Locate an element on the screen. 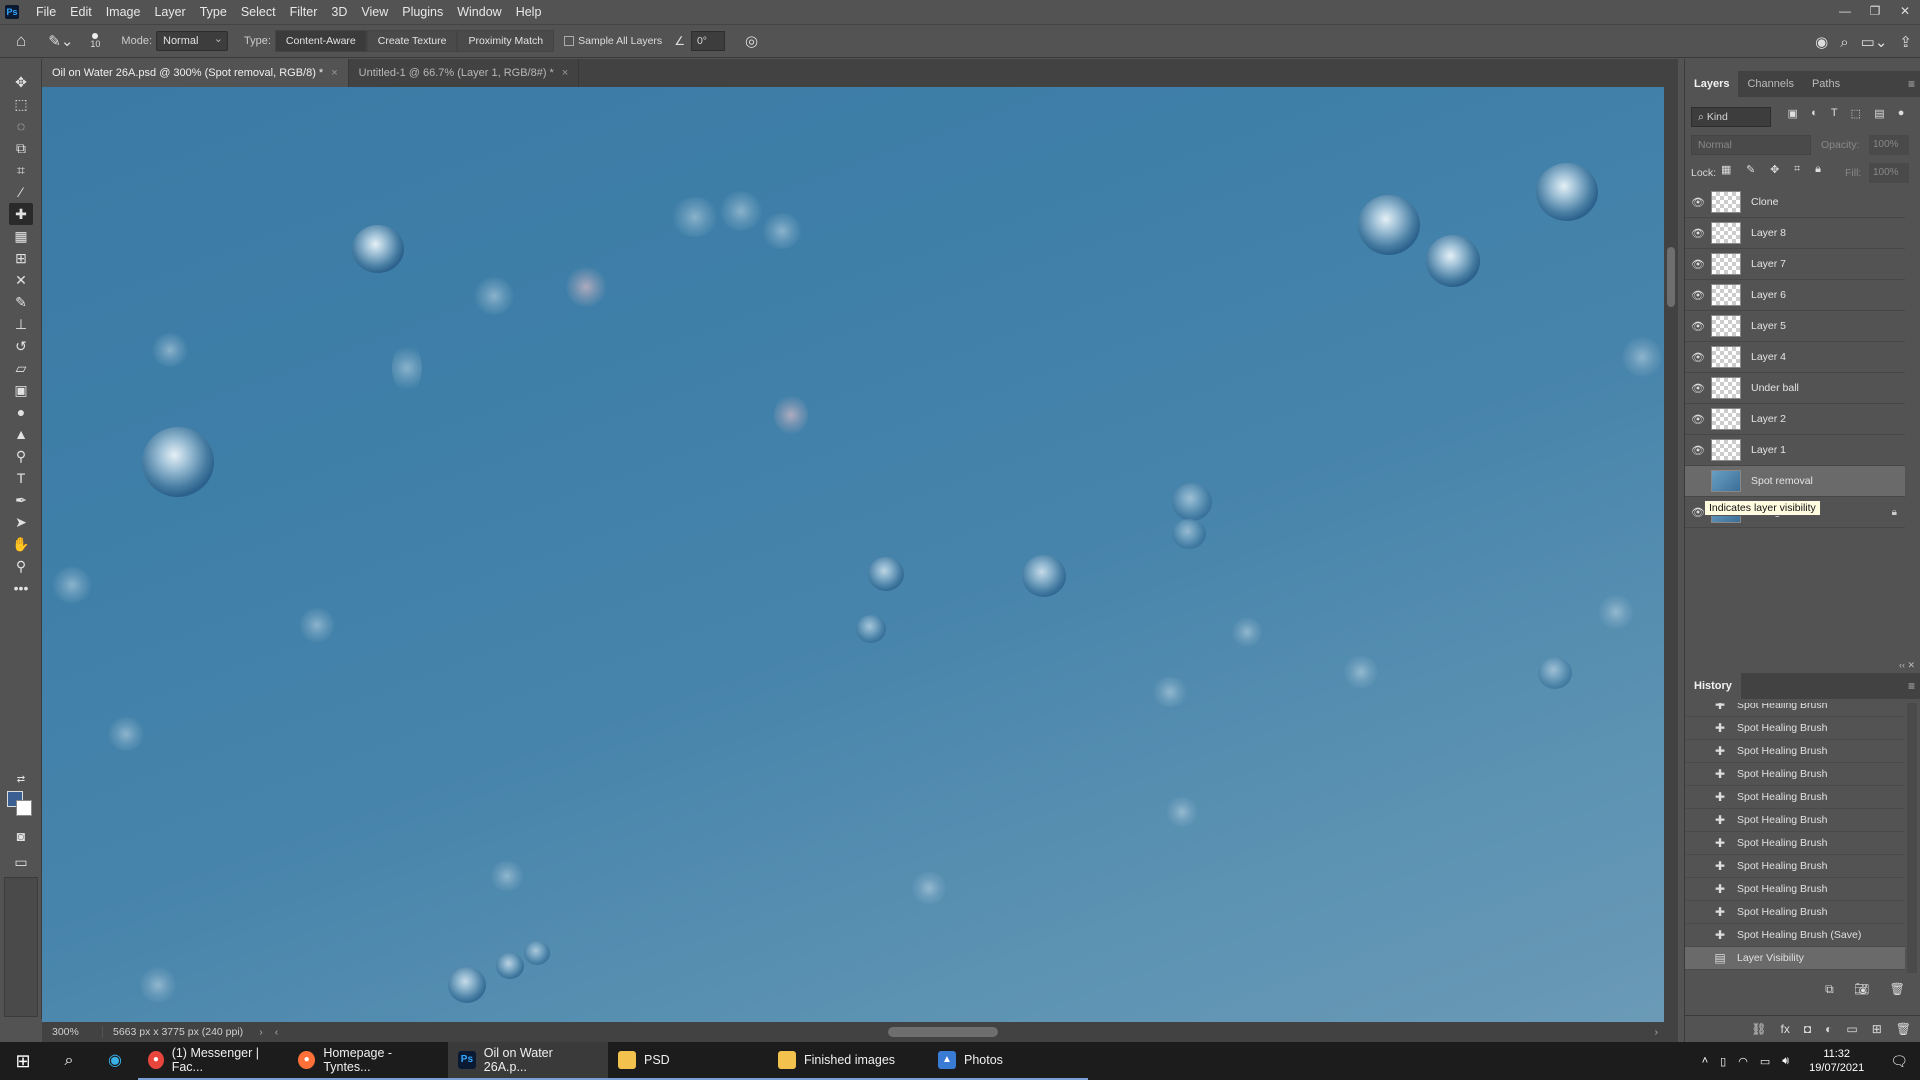 Image resolution: width=1920 pixels, height=1080 pixels. lock-transparent-icon: ▦ is located at coordinates (1726, 169).